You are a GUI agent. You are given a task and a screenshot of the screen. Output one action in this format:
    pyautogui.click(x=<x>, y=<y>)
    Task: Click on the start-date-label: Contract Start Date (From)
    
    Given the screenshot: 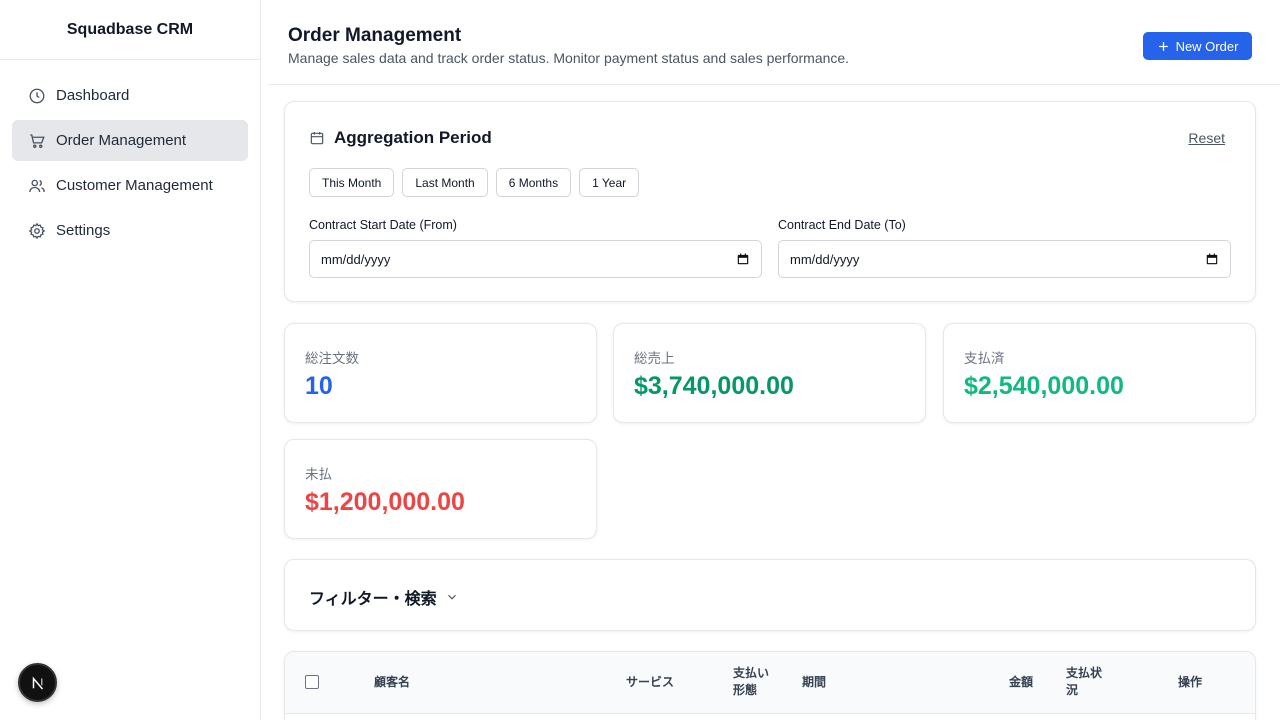 What is the action you would take?
    pyautogui.click(x=383, y=225)
    